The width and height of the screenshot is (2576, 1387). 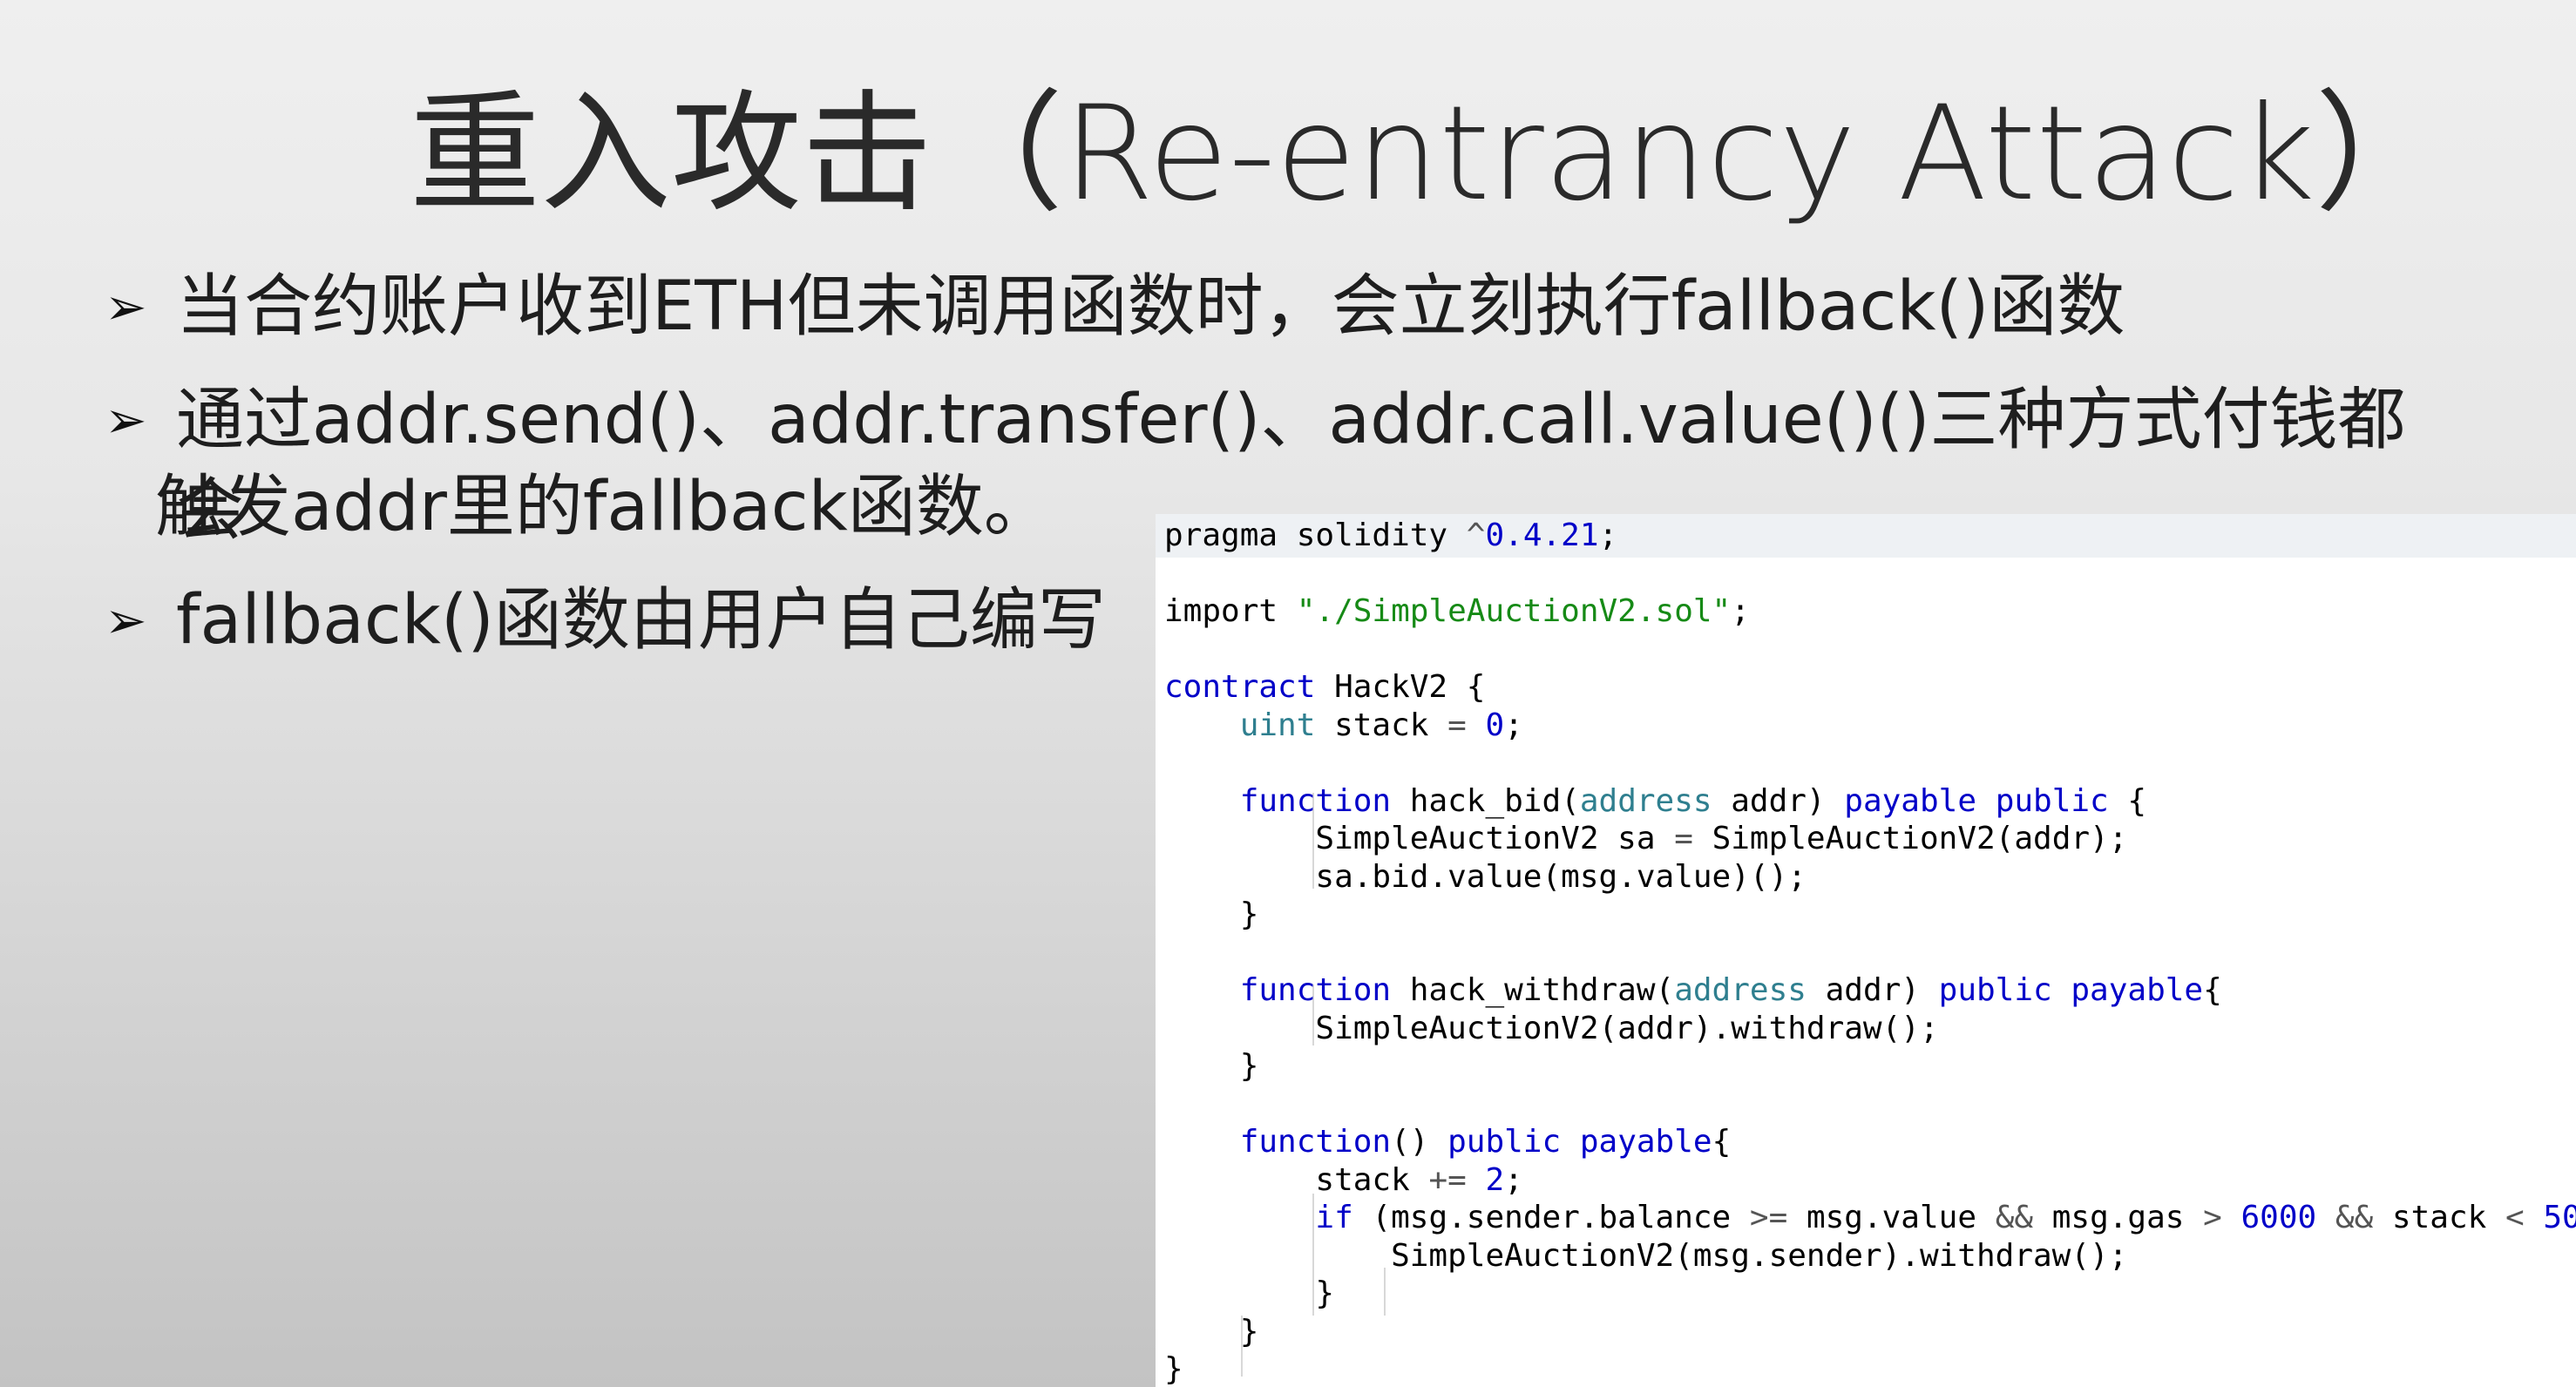 I want to click on slide-title: 重入攻击（Re-entrancy Attack）, so click(x=1428, y=154).